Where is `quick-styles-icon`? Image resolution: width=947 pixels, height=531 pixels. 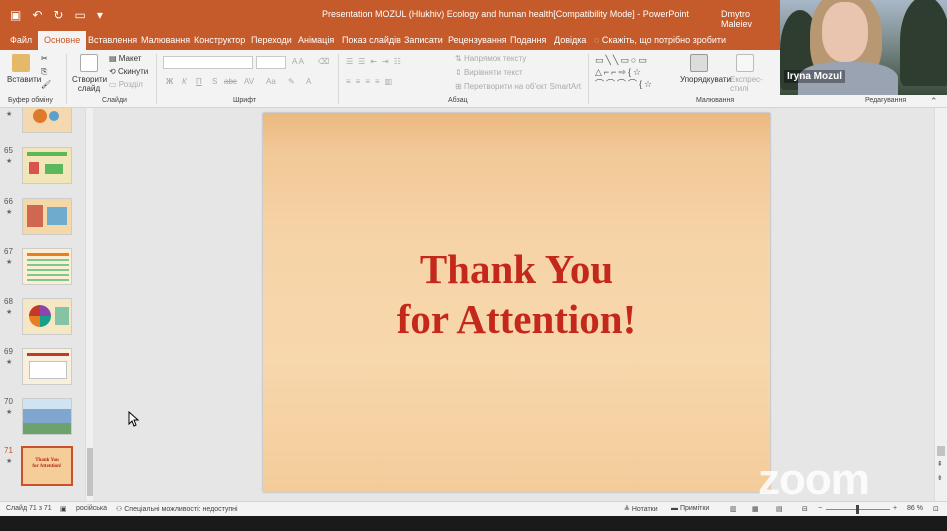 quick-styles-icon is located at coordinates (745, 63).